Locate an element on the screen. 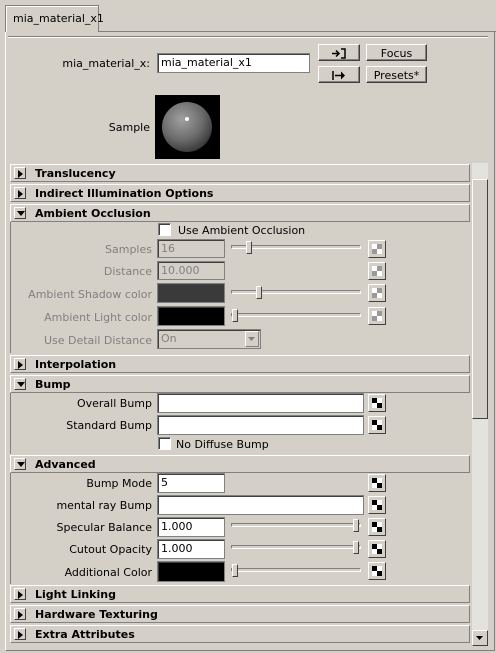 This screenshot has height=653, width=496. cutout-opacity-map-button is located at coordinates (377, 549).